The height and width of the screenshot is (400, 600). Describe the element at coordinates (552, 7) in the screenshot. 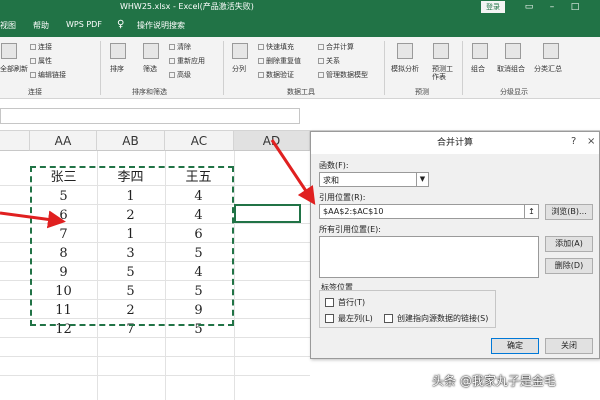

I see `minimize-icon: –` at that location.